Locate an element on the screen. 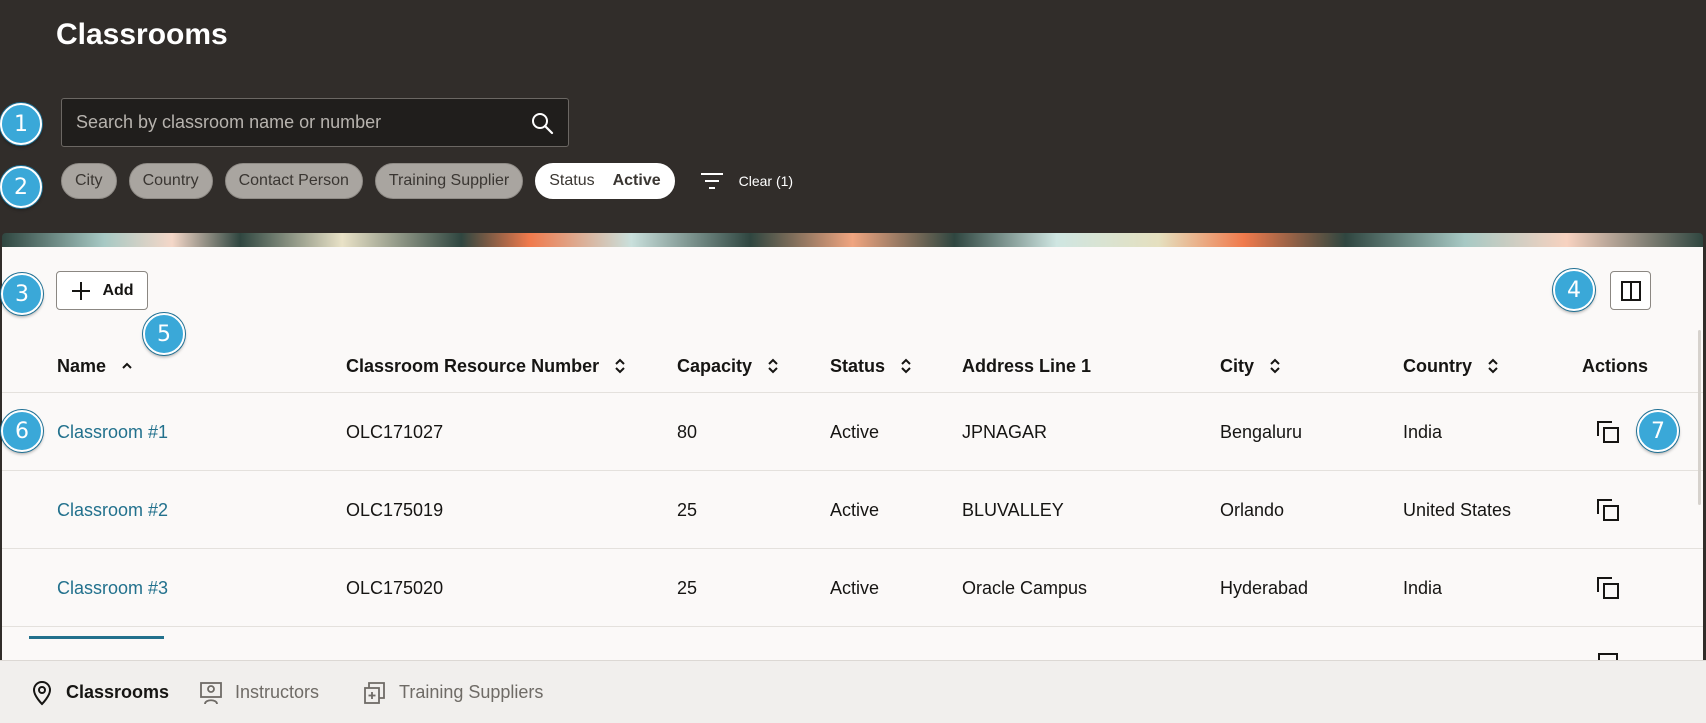 The image size is (1706, 723). clear-filters-label: Clear (1) is located at coordinates (766, 181).